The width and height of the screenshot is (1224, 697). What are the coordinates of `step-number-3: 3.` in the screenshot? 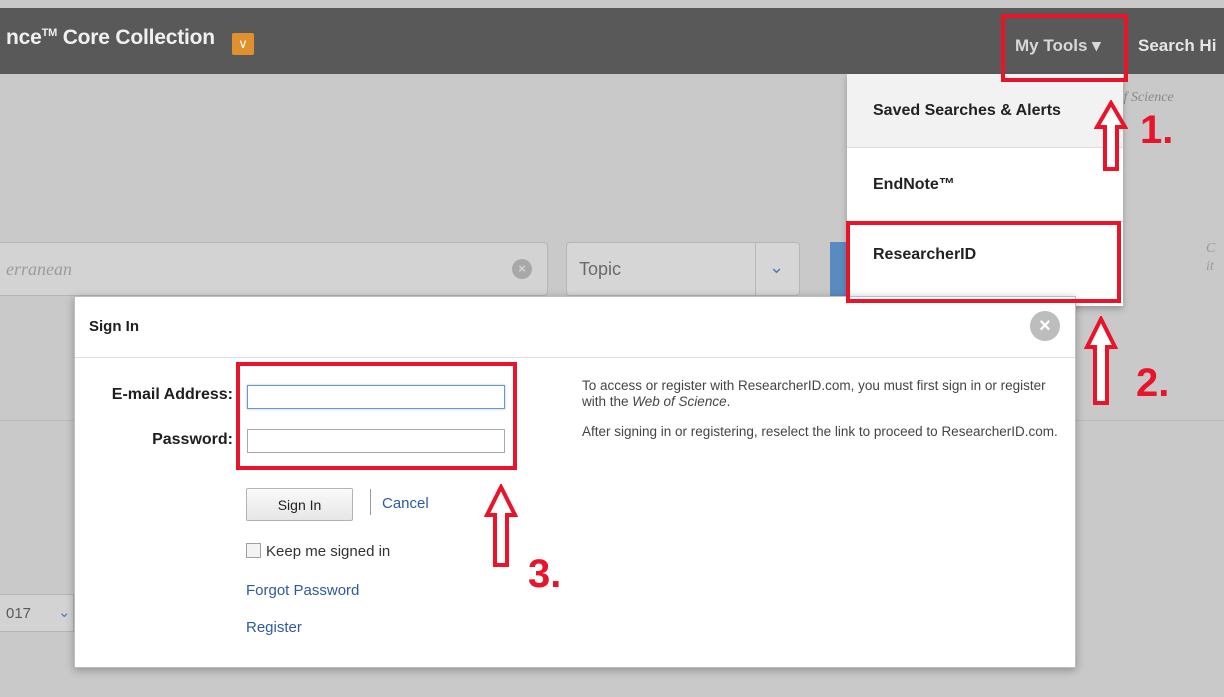 It's located at (545, 574).